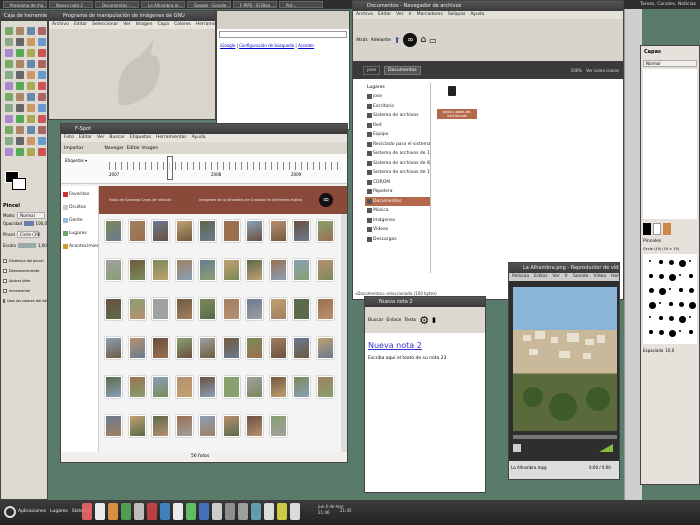 This screenshot has width=700, height=525. I want to click on browse-button: Navegar, so click(114, 148).